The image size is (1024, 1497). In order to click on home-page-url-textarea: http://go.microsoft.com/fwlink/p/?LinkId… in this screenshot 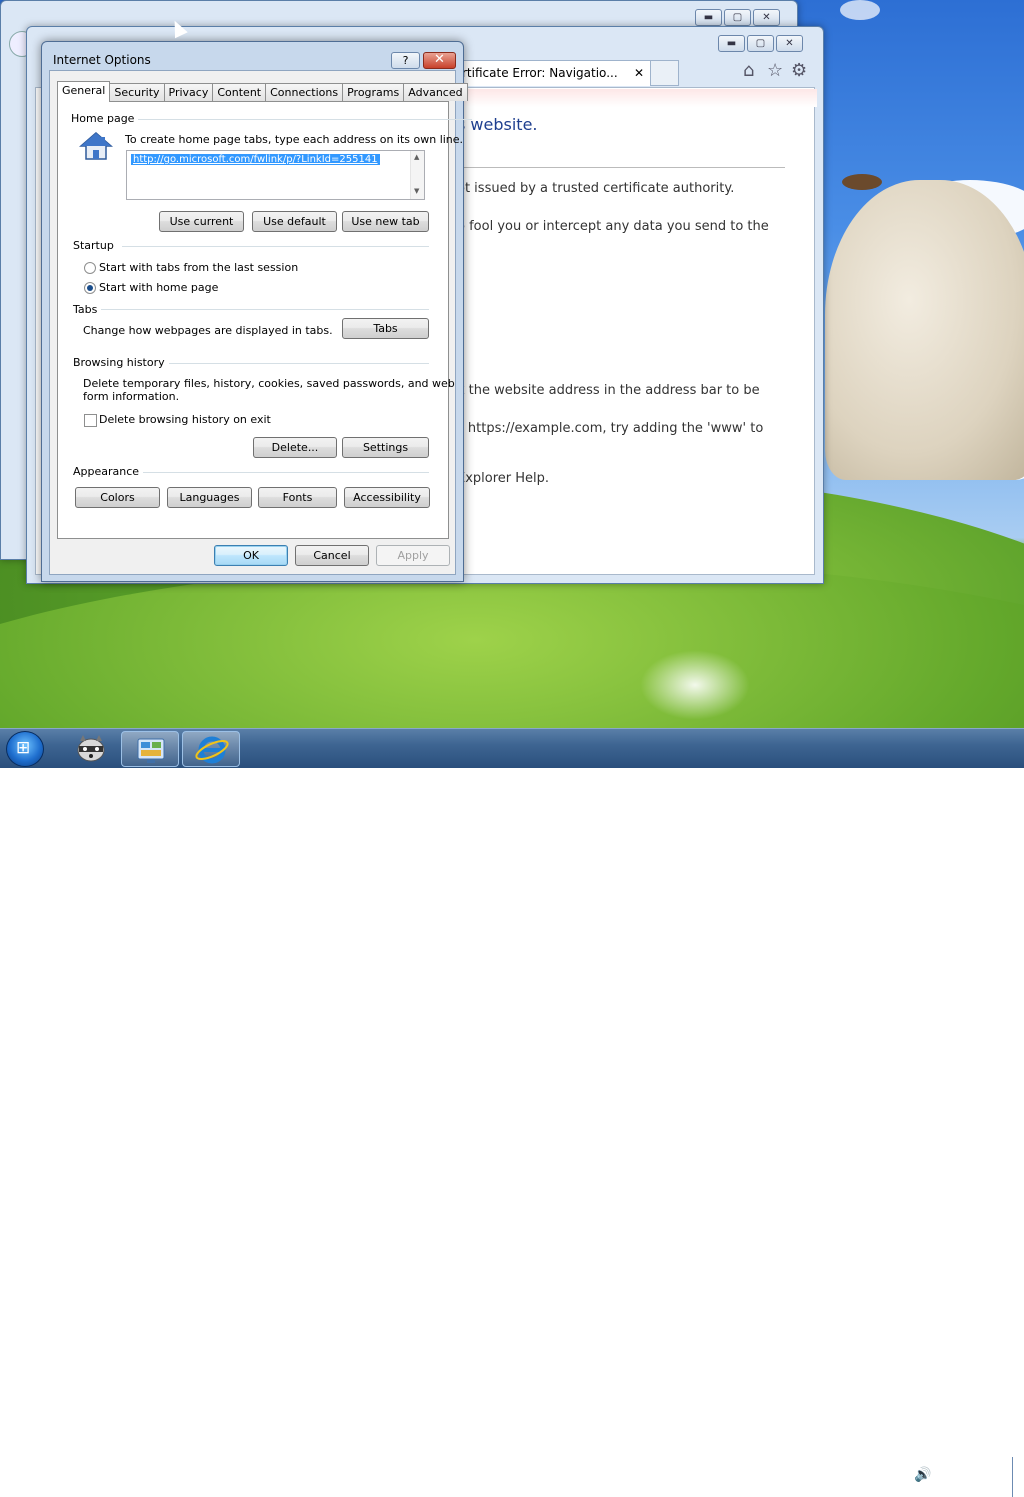, I will do `click(275, 175)`.